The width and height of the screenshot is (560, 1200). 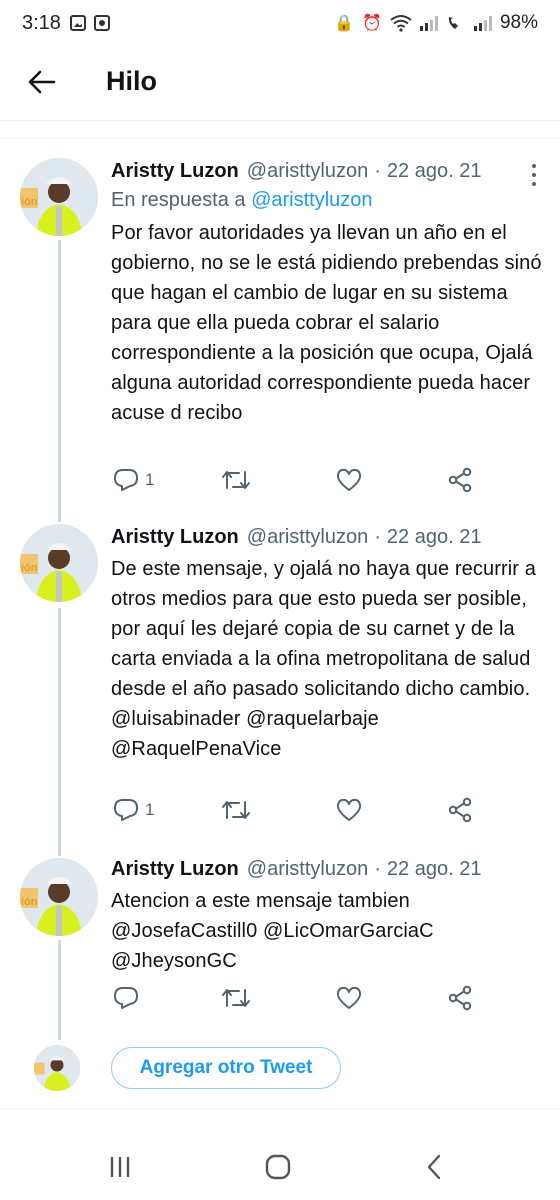 What do you see at coordinates (453, 23) in the screenshot?
I see `wifi-call-icon` at bounding box center [453, 23].